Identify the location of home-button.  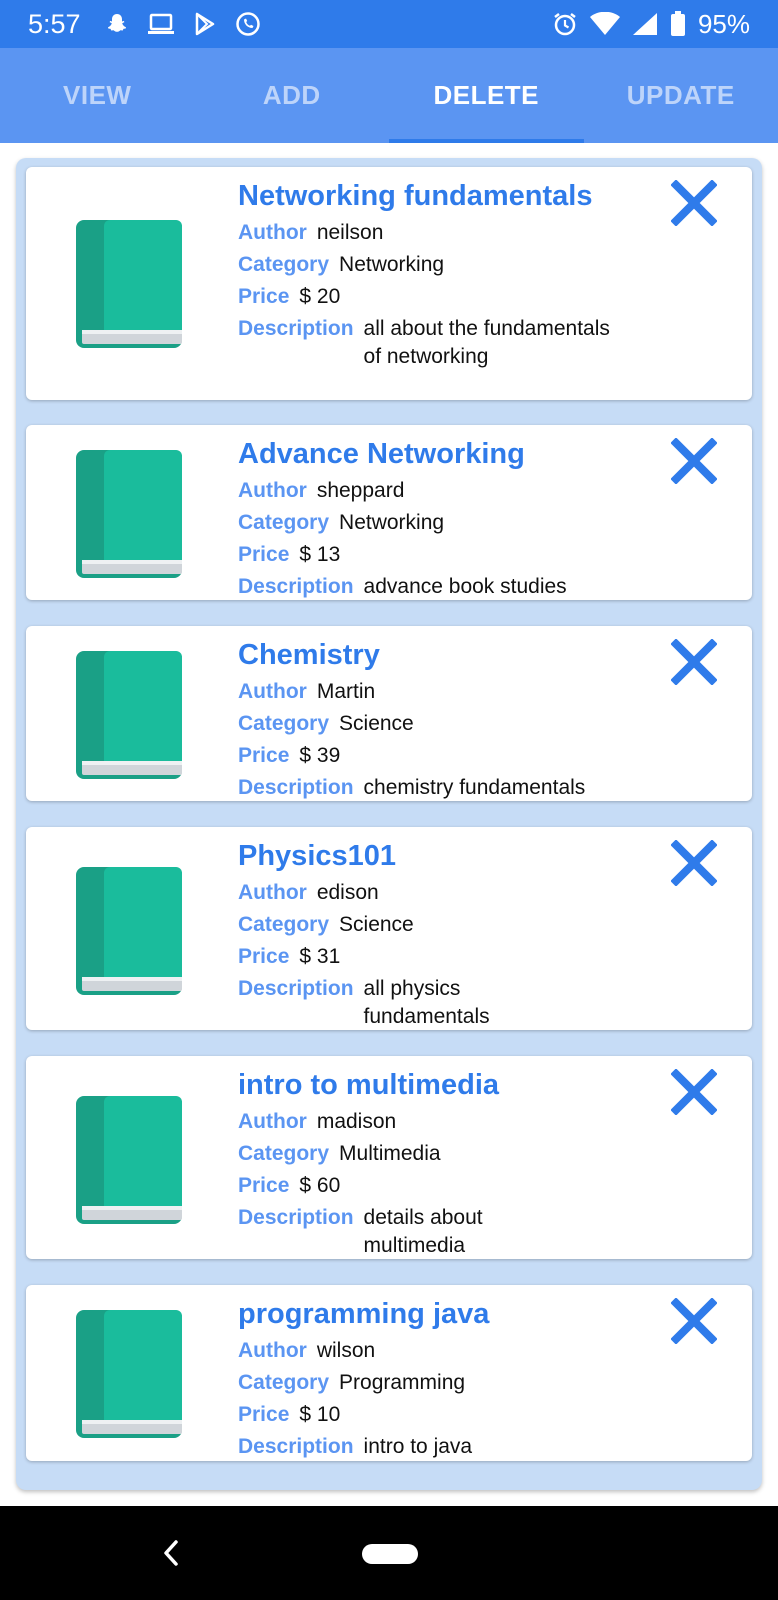
(390, 1554).